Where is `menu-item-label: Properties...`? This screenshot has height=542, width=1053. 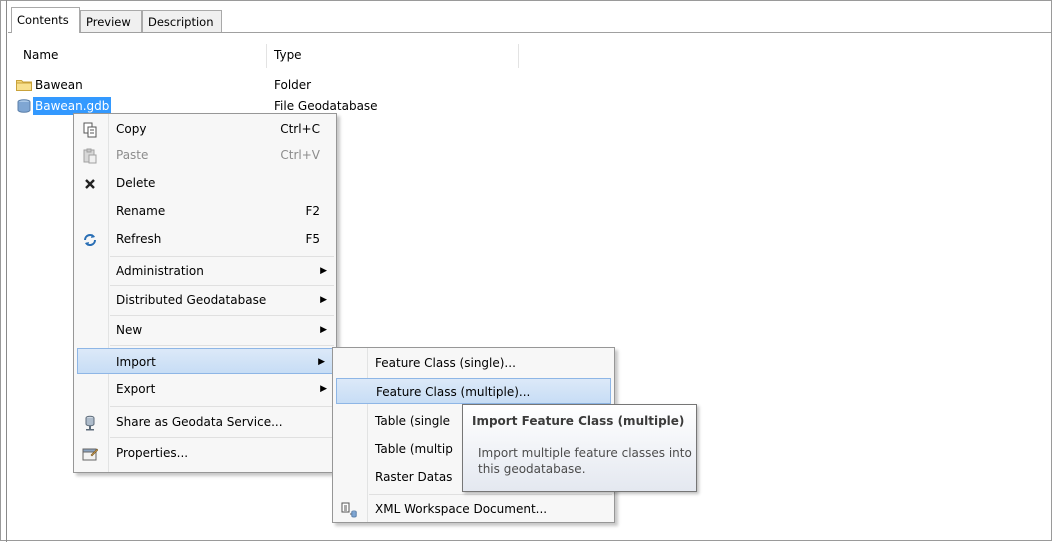
menu-item-label: Properties... is located at coordinates (152, 453).